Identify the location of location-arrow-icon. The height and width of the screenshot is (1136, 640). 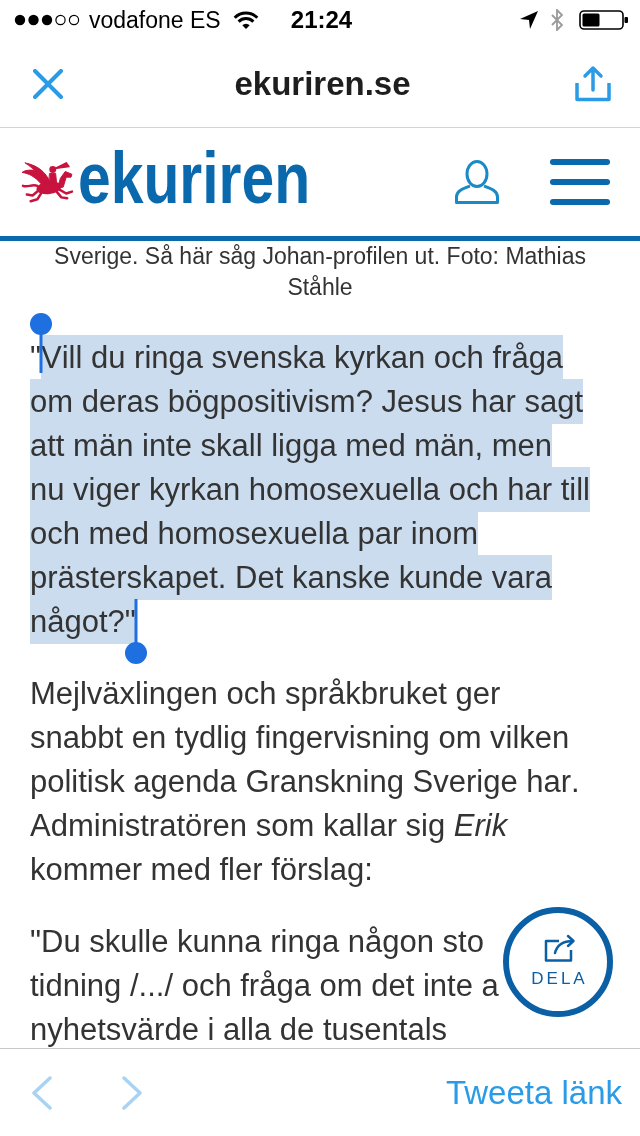
(529, 20).